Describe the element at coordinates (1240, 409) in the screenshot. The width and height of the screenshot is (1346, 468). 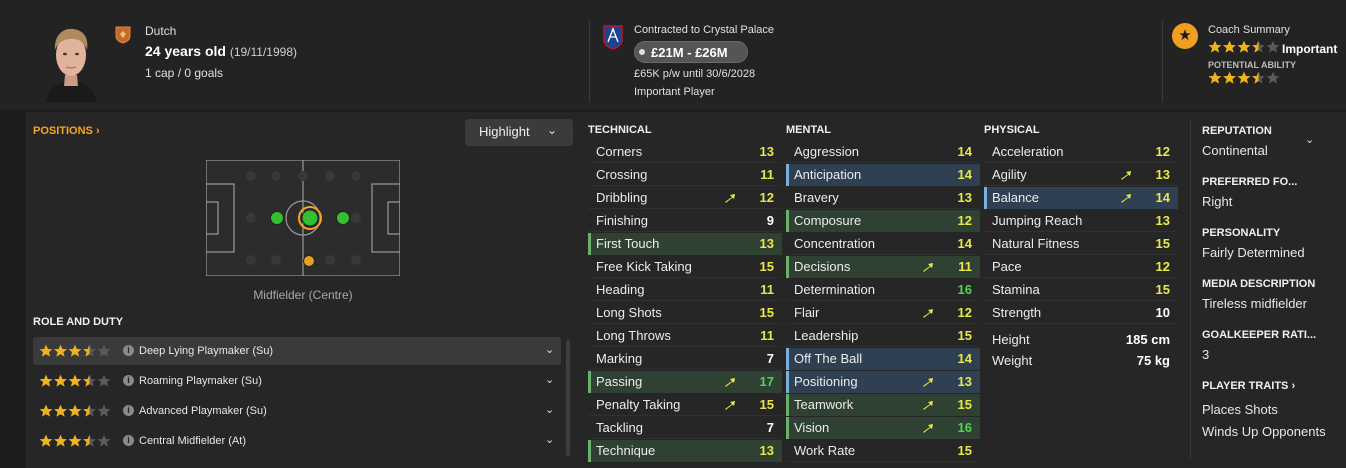
I see `player-trait: Places Shots` at that location.